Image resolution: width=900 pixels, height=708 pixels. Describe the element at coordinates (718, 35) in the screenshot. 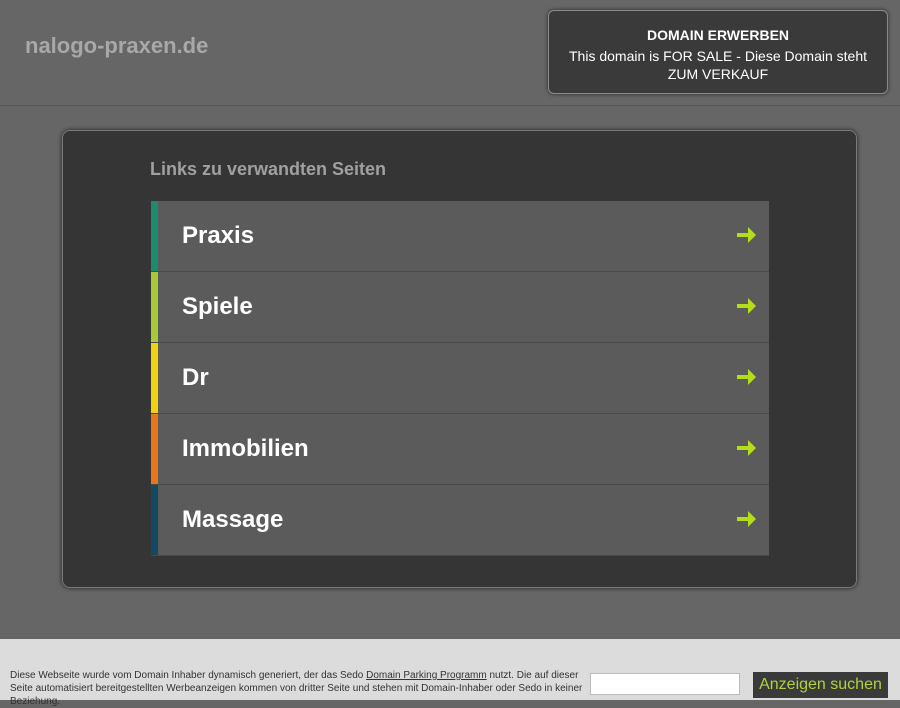

I see `sale-title: DOMAIN ERWERBEN` at that location.